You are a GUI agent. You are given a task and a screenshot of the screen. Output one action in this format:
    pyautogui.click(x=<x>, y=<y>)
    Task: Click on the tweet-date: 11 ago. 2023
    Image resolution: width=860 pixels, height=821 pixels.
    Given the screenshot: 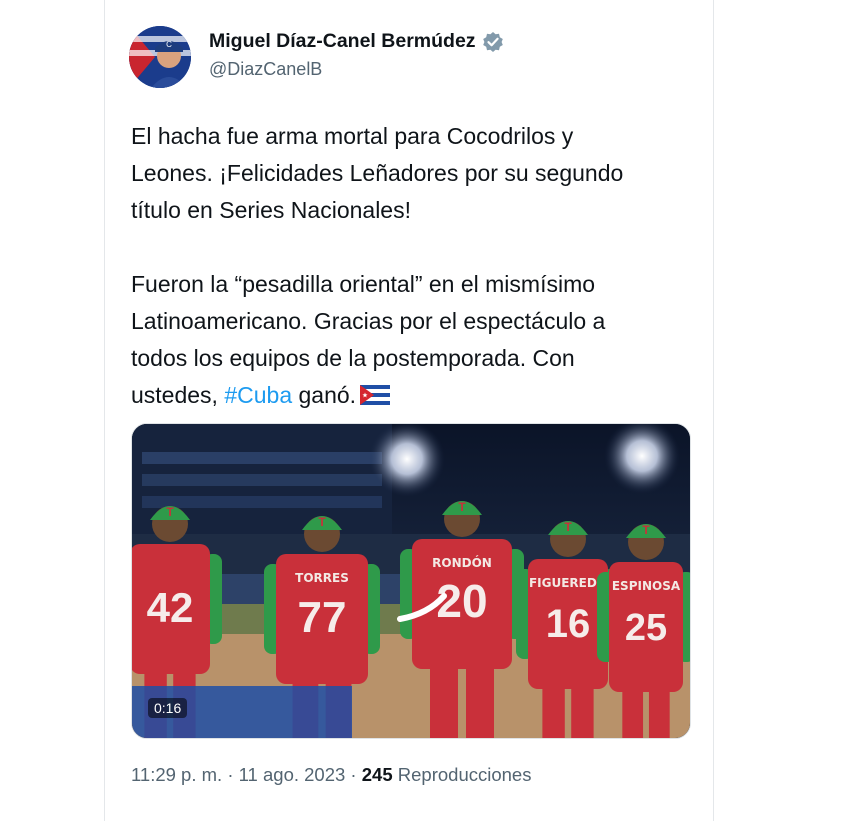 What is the action you would take?
    pyautogui.click(x=292, y=774)
    